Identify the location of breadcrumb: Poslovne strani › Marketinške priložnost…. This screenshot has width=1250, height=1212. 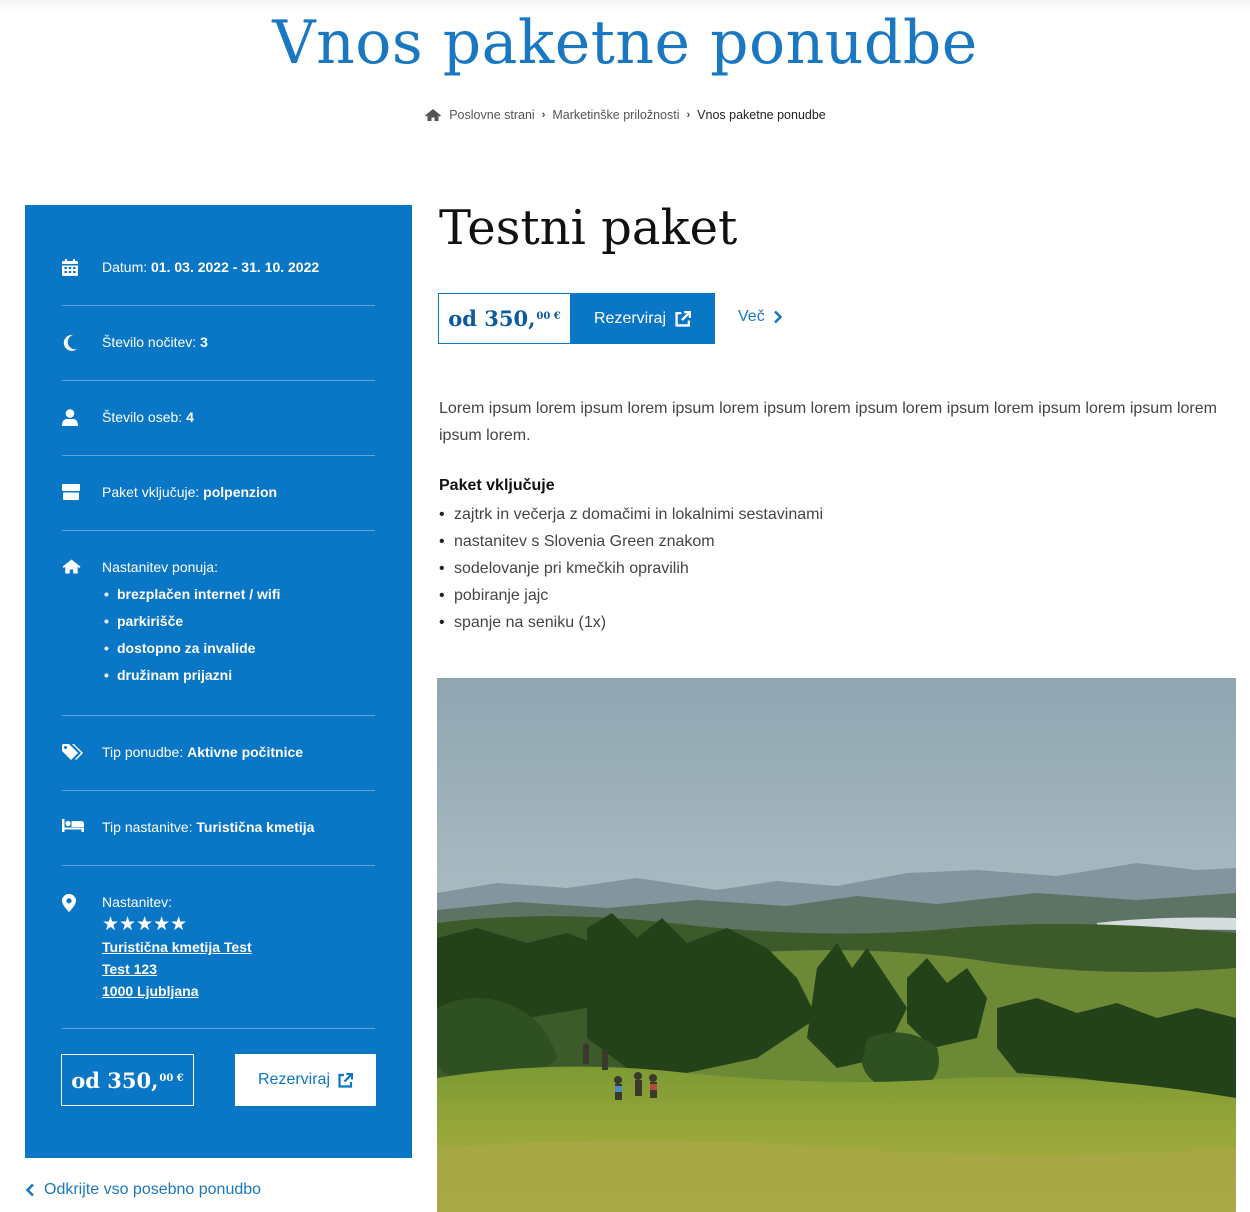
(625, 115).